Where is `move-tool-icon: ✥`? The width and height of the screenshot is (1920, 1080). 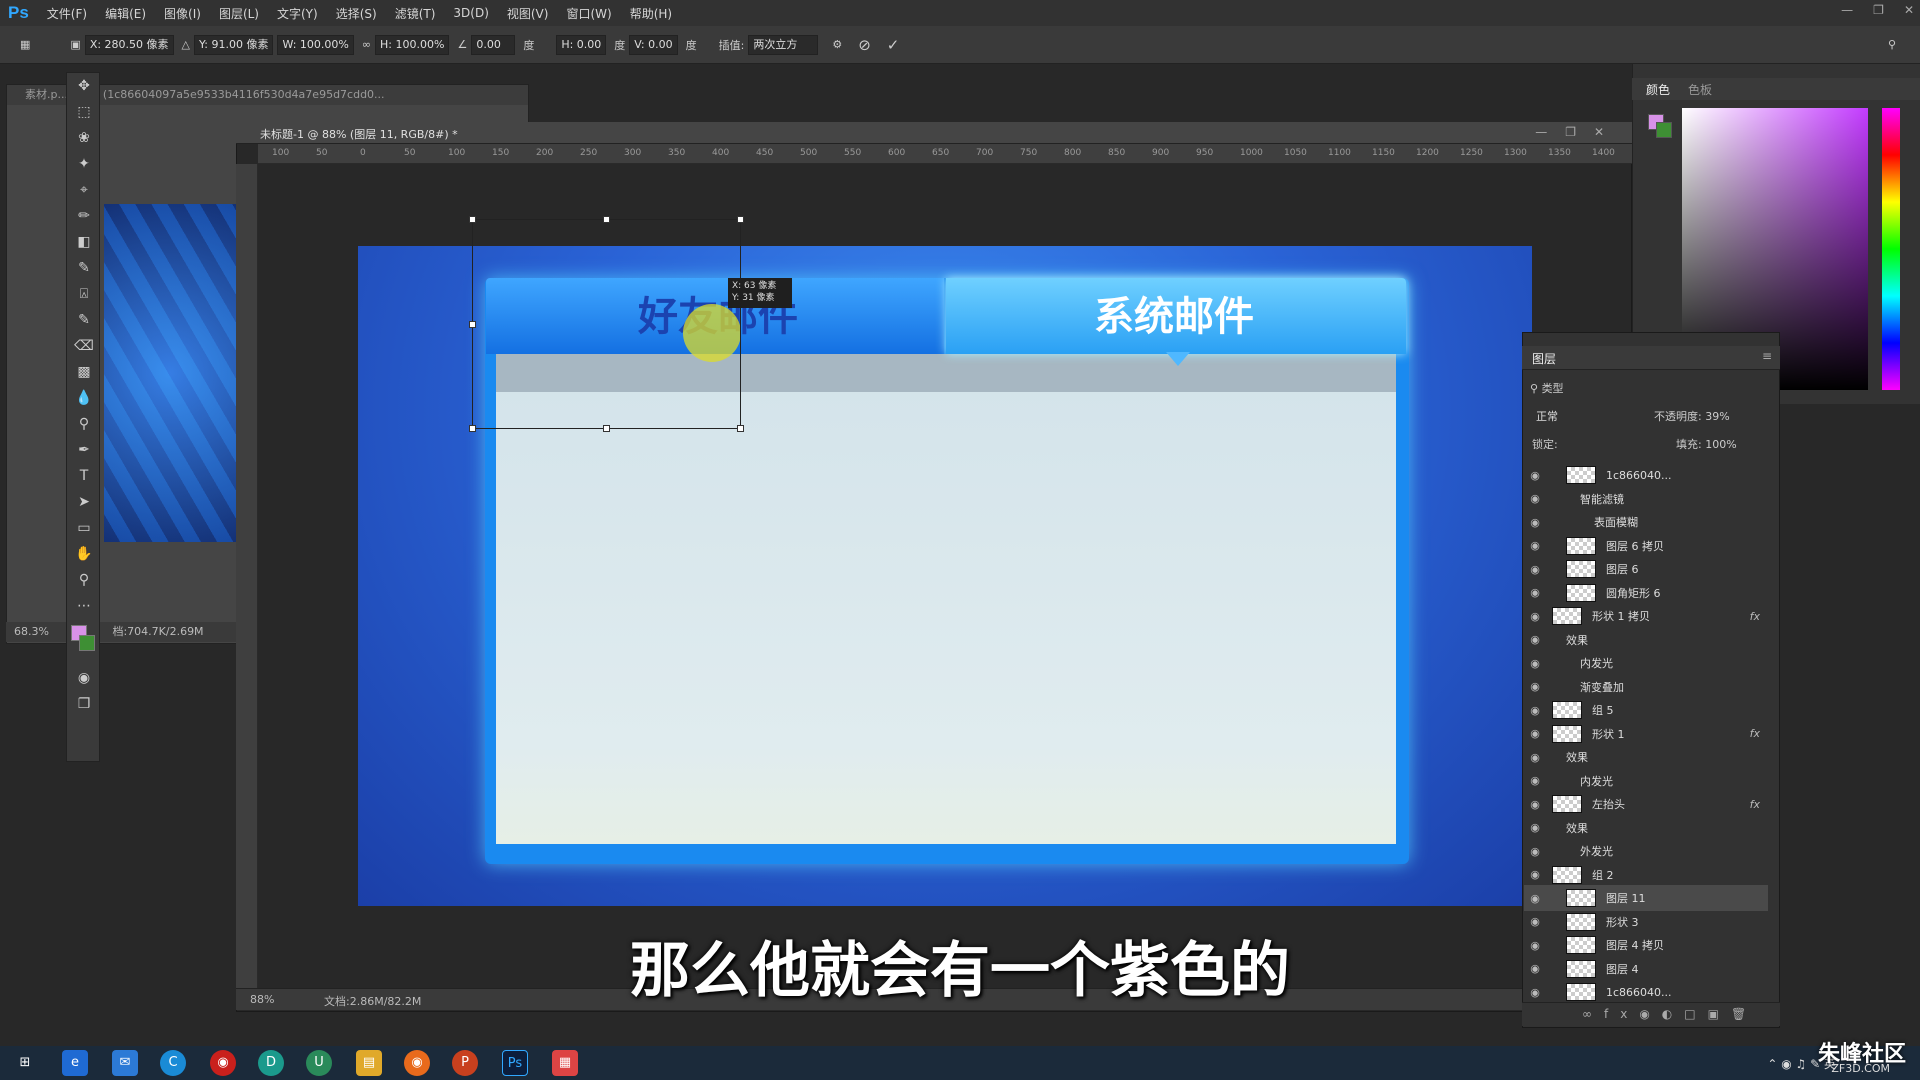
move-tool-icon: ✥ is located at coordinates (84, 86).